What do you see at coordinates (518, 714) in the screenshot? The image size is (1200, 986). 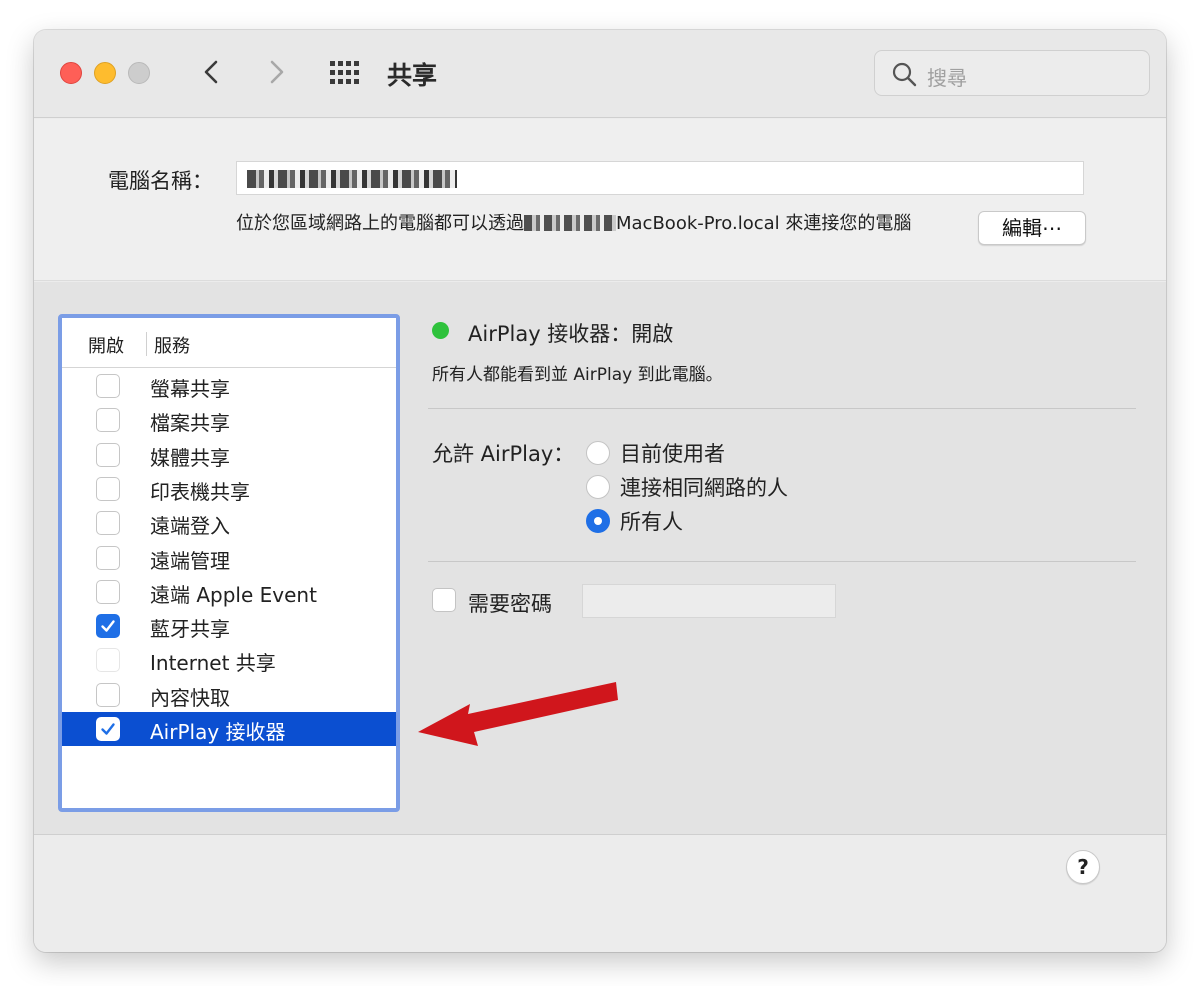 I see `red-arrow-annotation` at bounding box center [518, 714].